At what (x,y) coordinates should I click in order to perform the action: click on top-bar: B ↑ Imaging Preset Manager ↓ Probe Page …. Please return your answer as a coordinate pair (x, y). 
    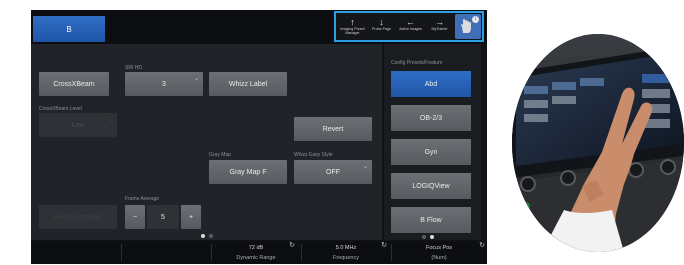
    Looking at the image, I should click on (259, 27).